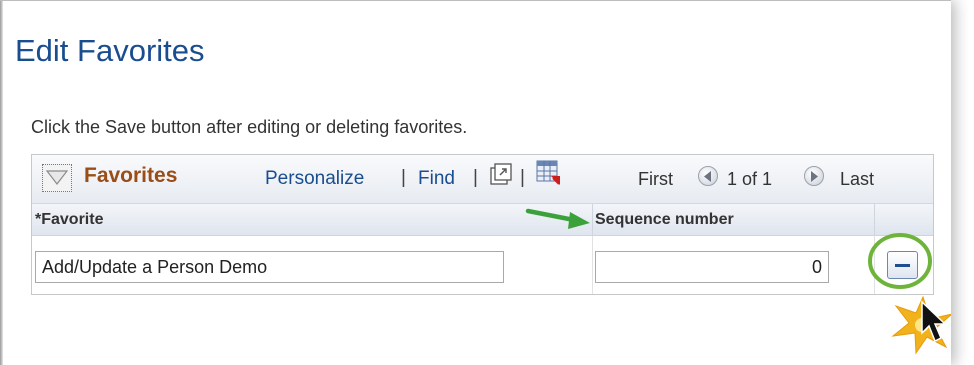 The height and width of the screenshot is (365, 974). I want to click on delete-row-icon, so click(902, 265).